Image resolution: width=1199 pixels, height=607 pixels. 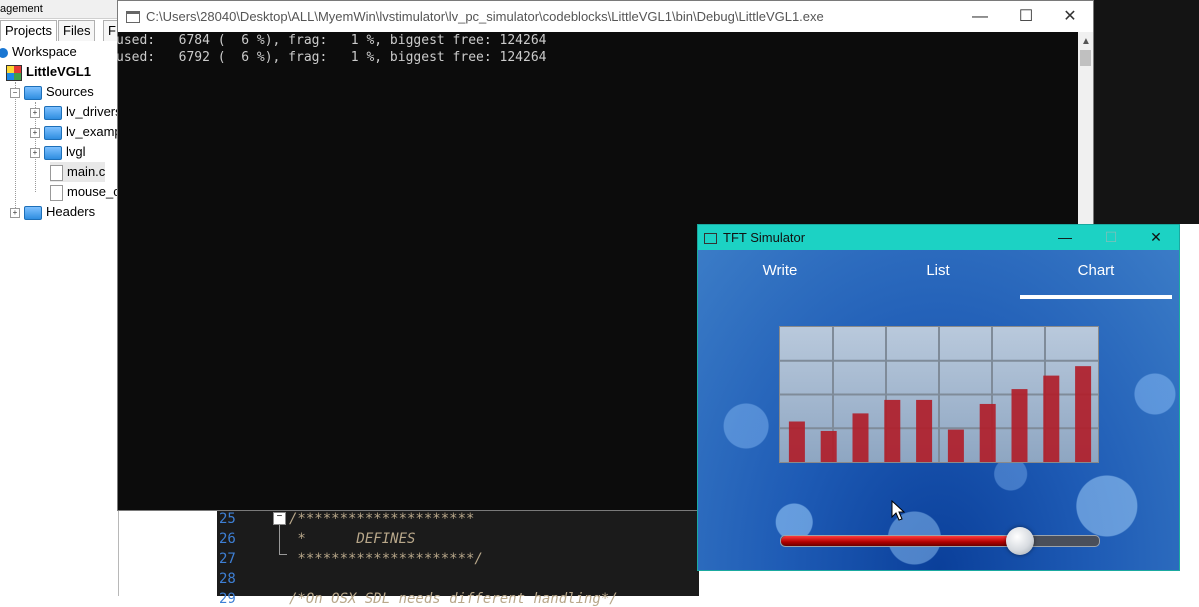 What do you see at coordinates (133, 17) in the screenshot?
I see `console-window-icon` at bounding box center [133, 17].